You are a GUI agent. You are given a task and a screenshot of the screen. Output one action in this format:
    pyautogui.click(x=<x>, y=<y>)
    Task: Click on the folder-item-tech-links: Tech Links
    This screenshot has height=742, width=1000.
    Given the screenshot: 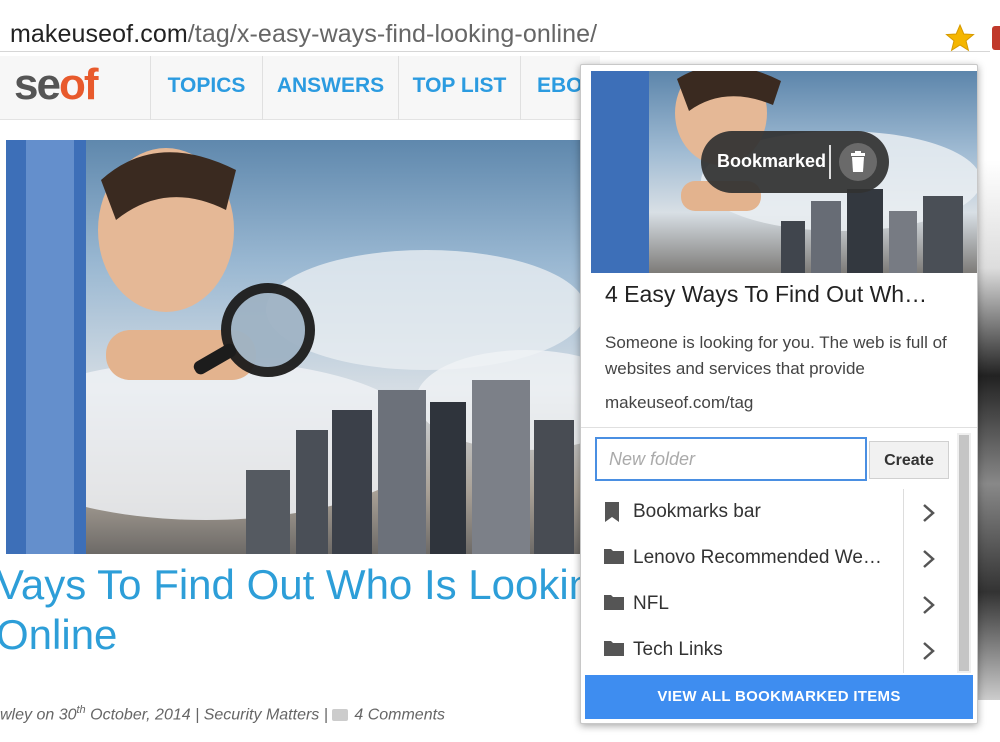 What is the action you would take?
    pyautogui.click(x=774, y=650)
    